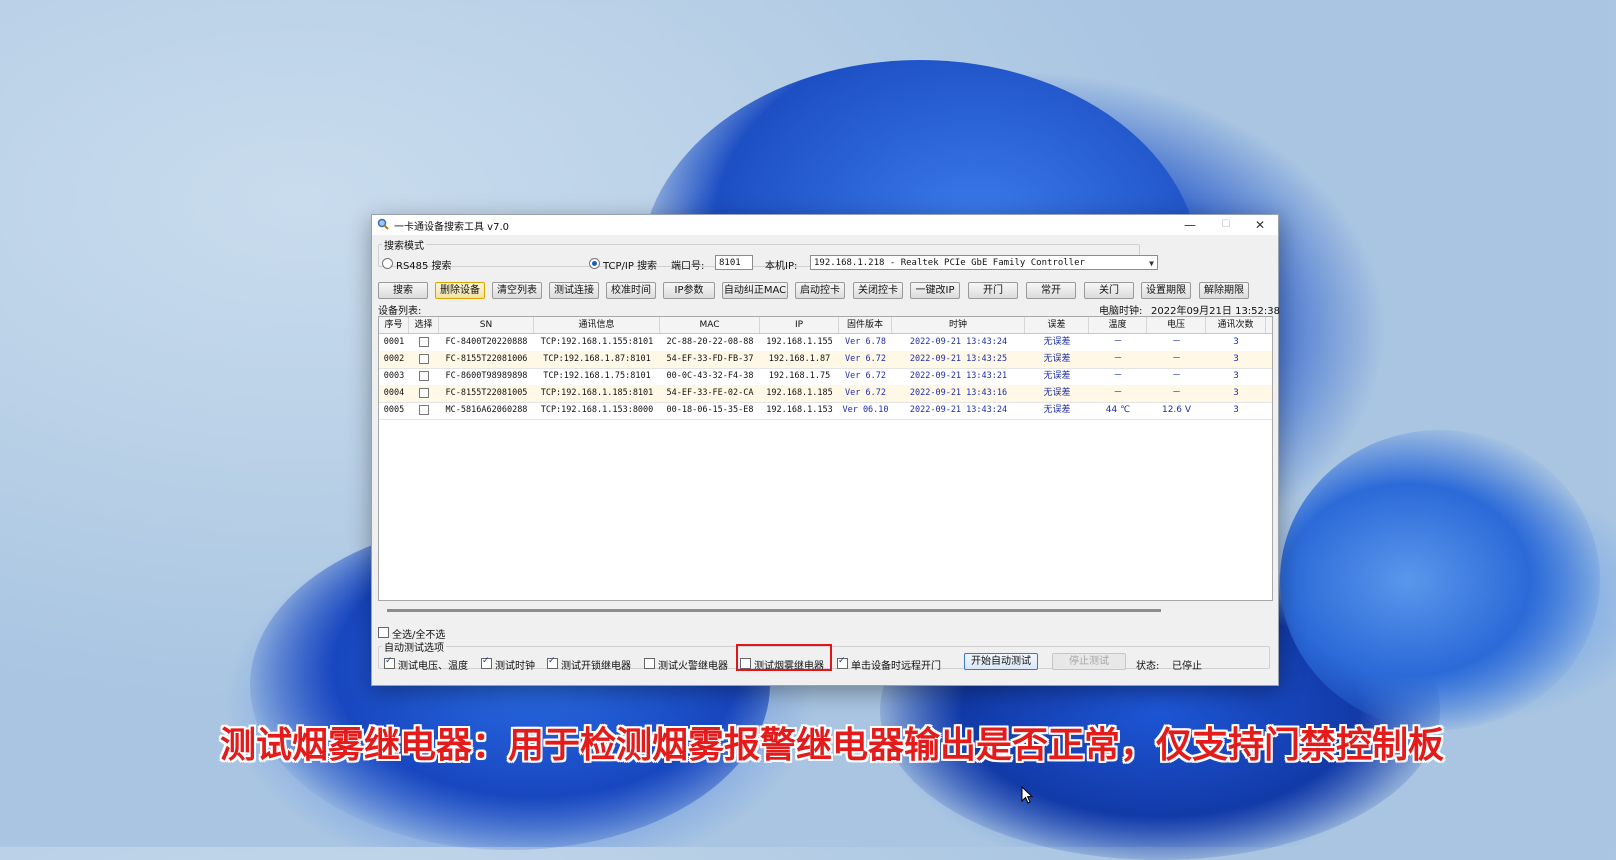 The image size is (1616, 860). Describe the element at coordinates (597, 410) in the screenshot. I see `cell-comm: TCP:192.168.1.153:8000` at that location.